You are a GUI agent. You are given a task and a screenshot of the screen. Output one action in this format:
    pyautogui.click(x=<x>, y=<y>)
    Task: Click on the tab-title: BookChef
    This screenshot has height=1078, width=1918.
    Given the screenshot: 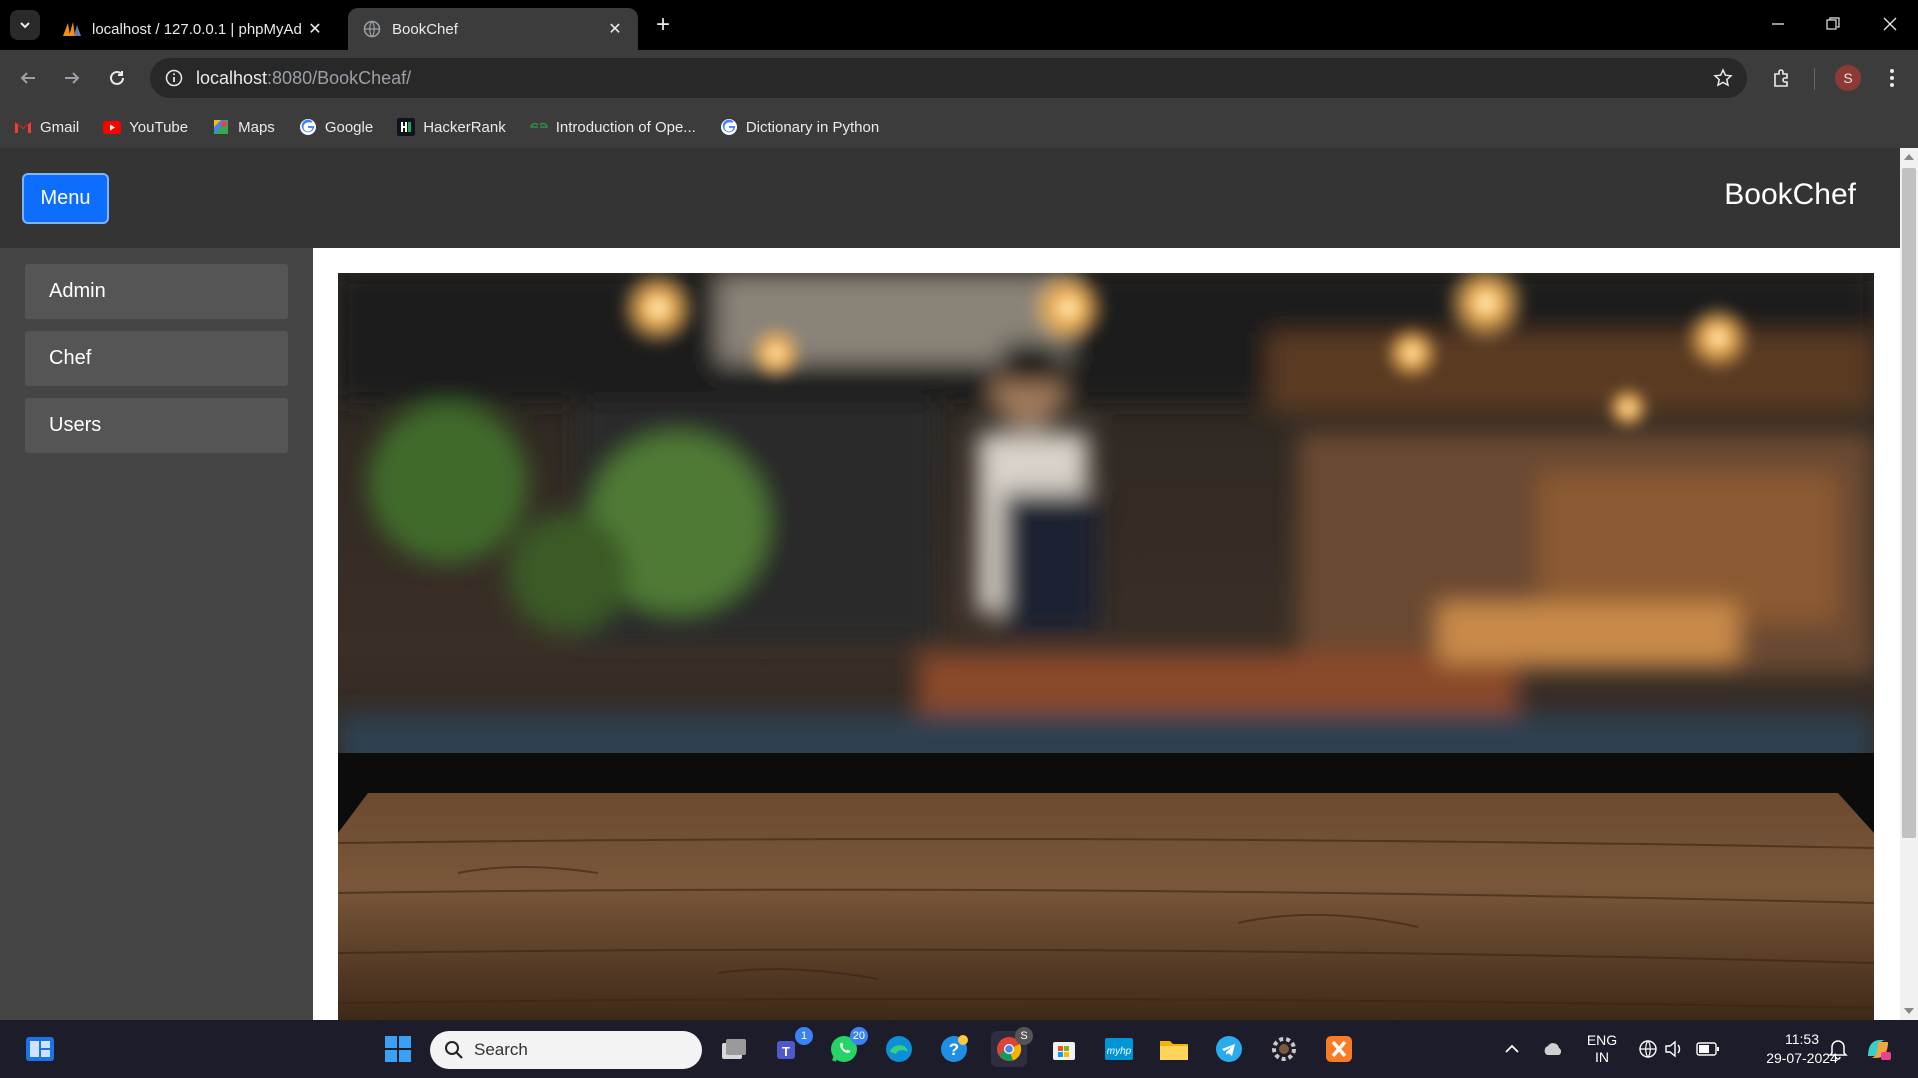 What is the action you would take?
    pyautogui.click(x=425, y=29)
    